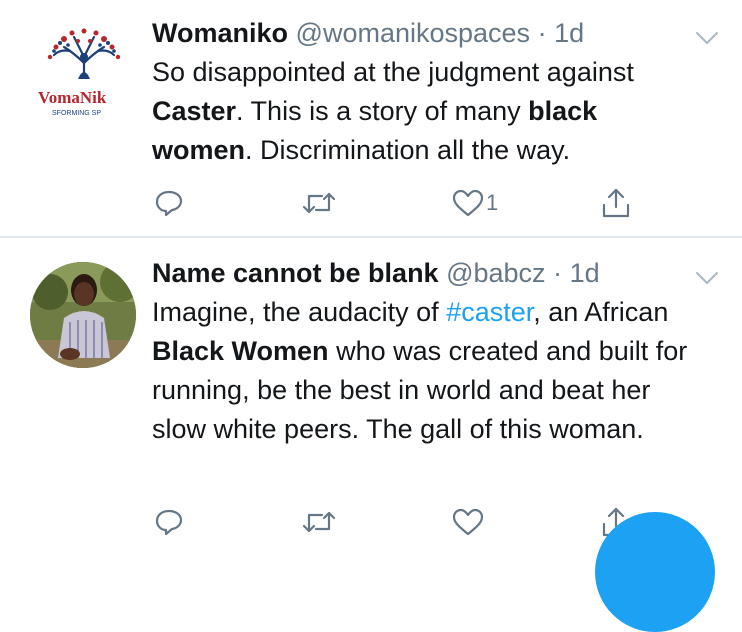  I want to click on tweet-header: Womaniko @womanikospaces · 1d, so click(427, 33).